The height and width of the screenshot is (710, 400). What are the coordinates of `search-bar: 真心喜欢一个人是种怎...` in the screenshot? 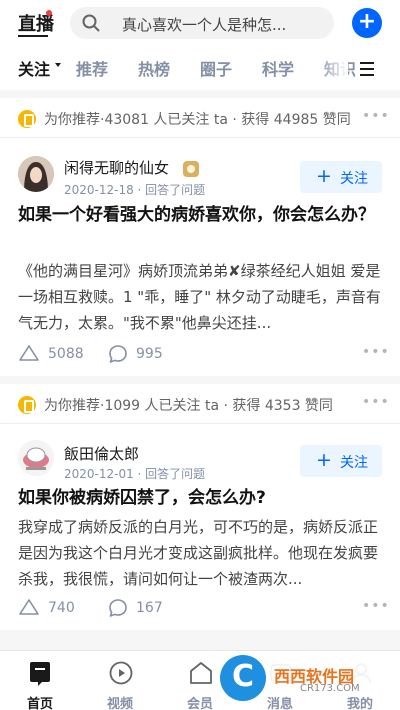 It's located at (202, 23).